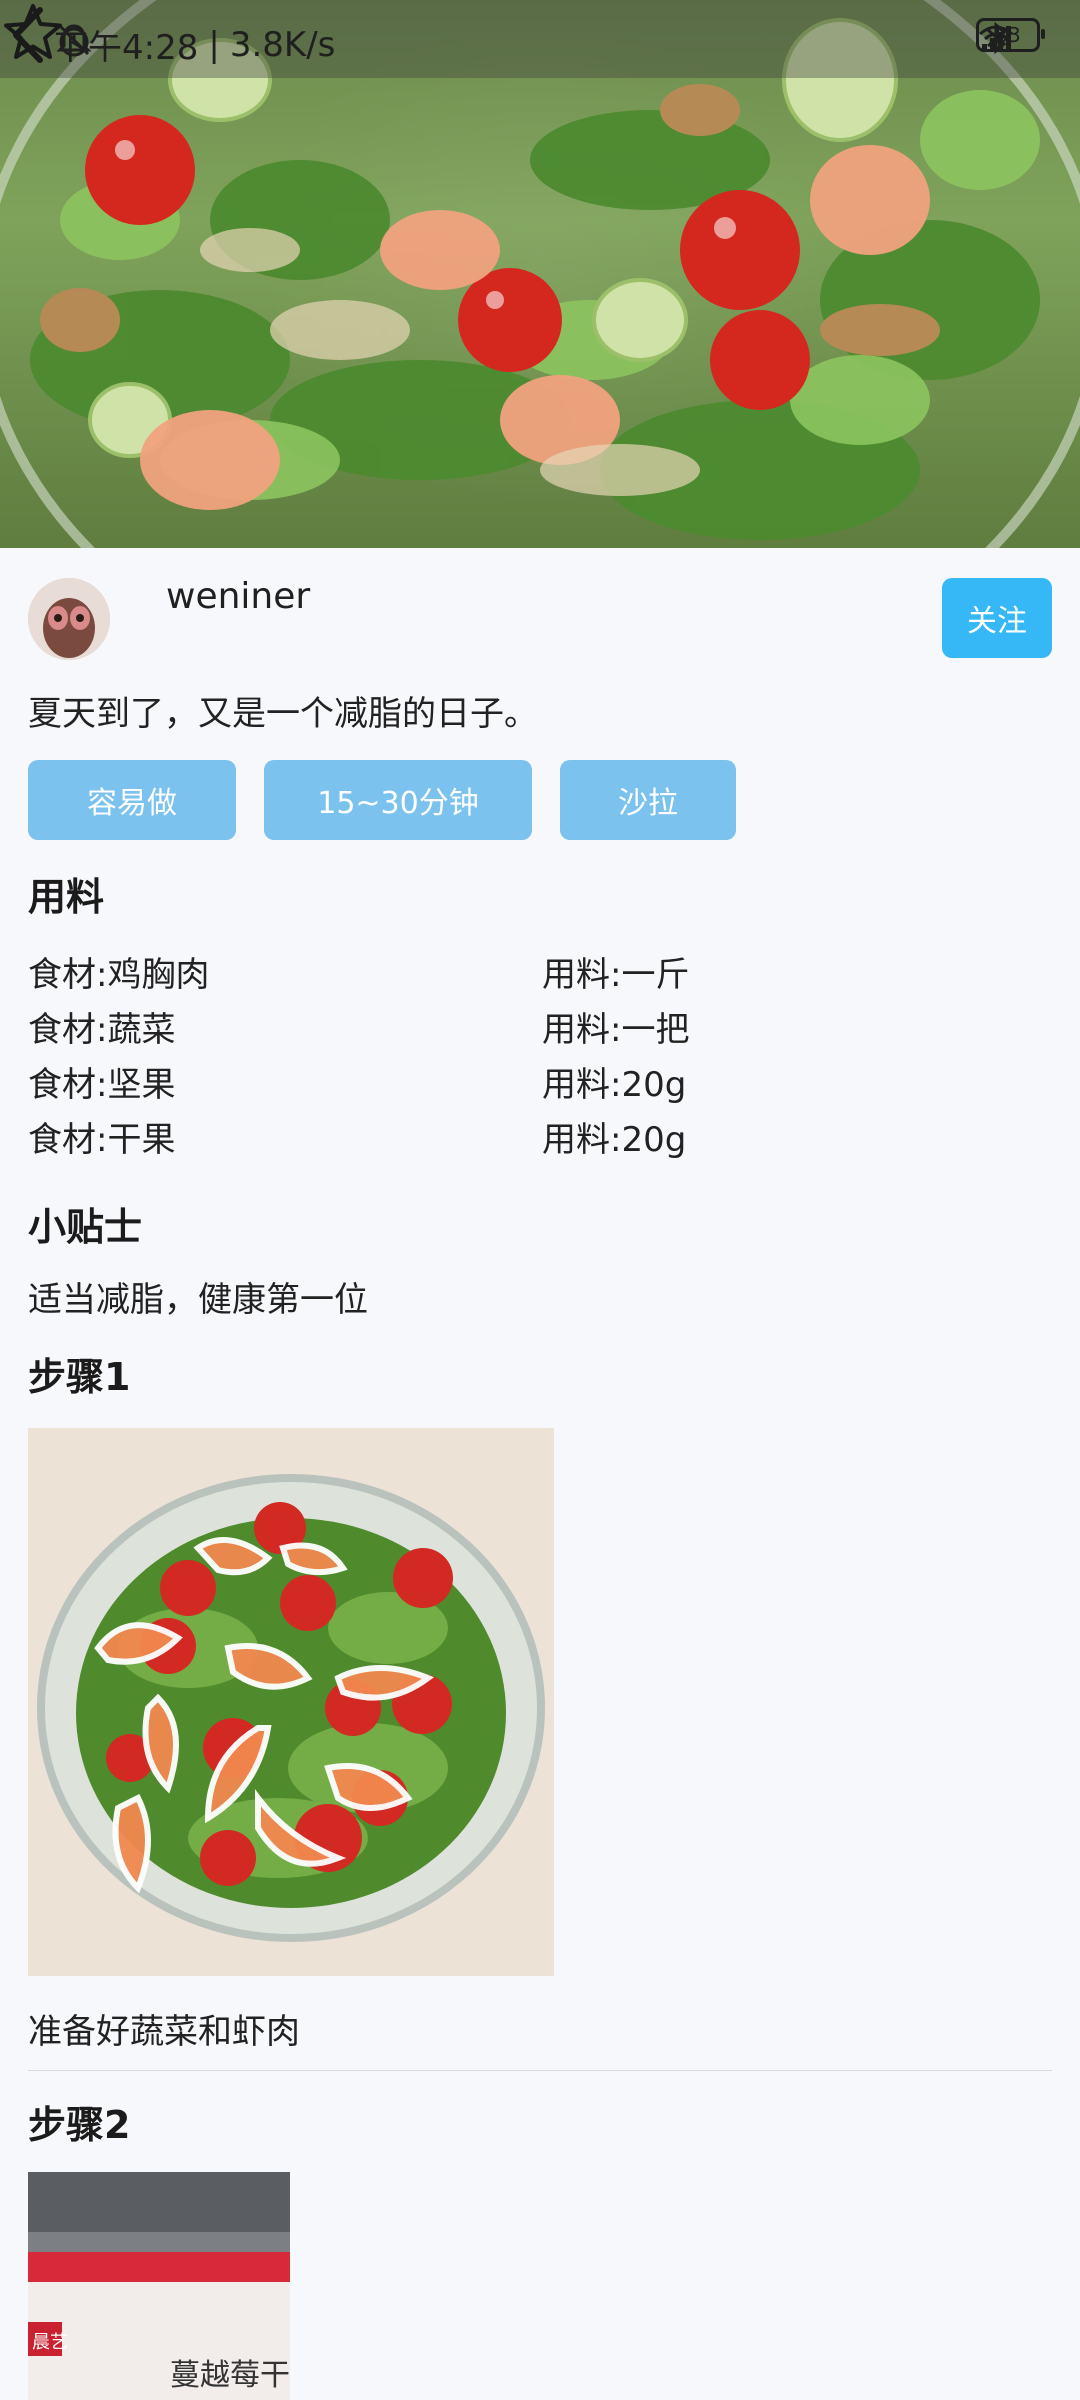 This screenshot has height=2400, width=1080. I want to click on star-outline-icon, so click(33, 33).